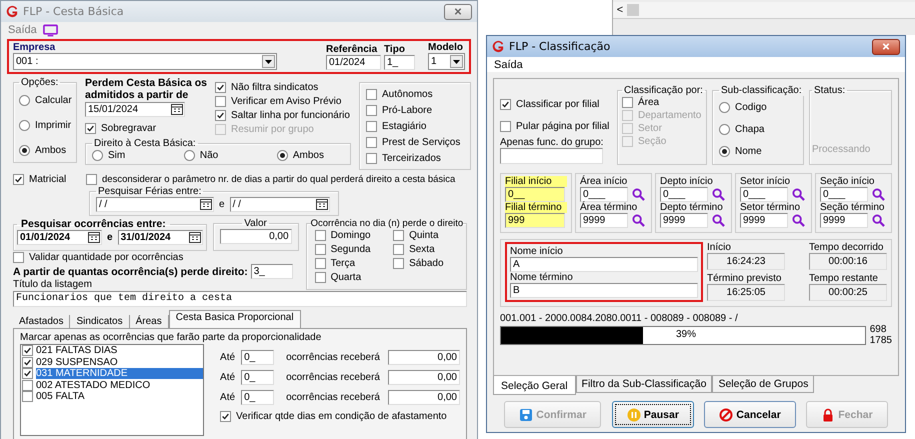  I want to click on tab: Filtro da Sub-Classificação, so click(644, 384).